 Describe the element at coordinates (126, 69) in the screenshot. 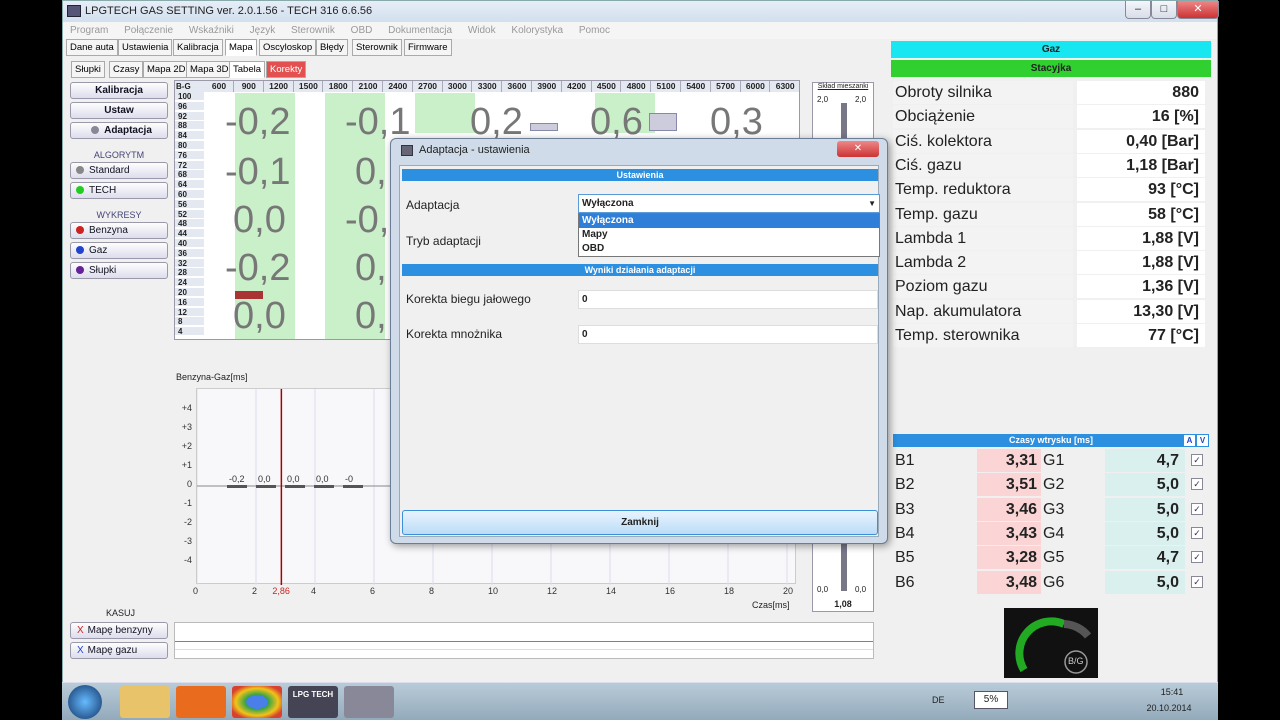

I see `tab-czasy: Czasy` at that location.